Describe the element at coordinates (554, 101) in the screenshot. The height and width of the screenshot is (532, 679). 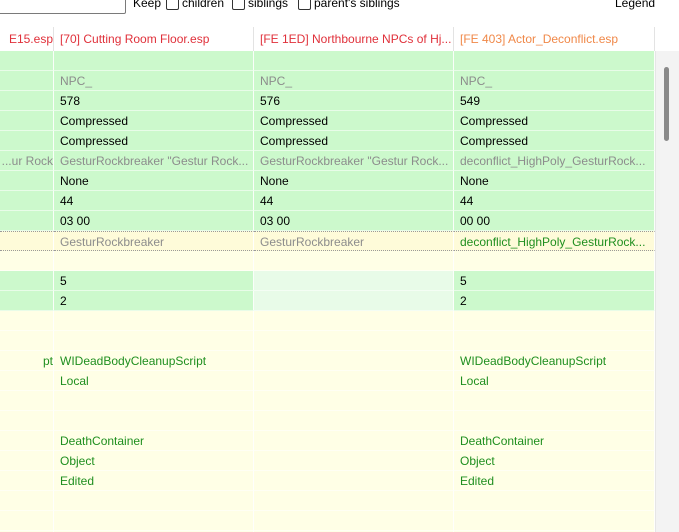
I see `table-cell: 549` at that location.